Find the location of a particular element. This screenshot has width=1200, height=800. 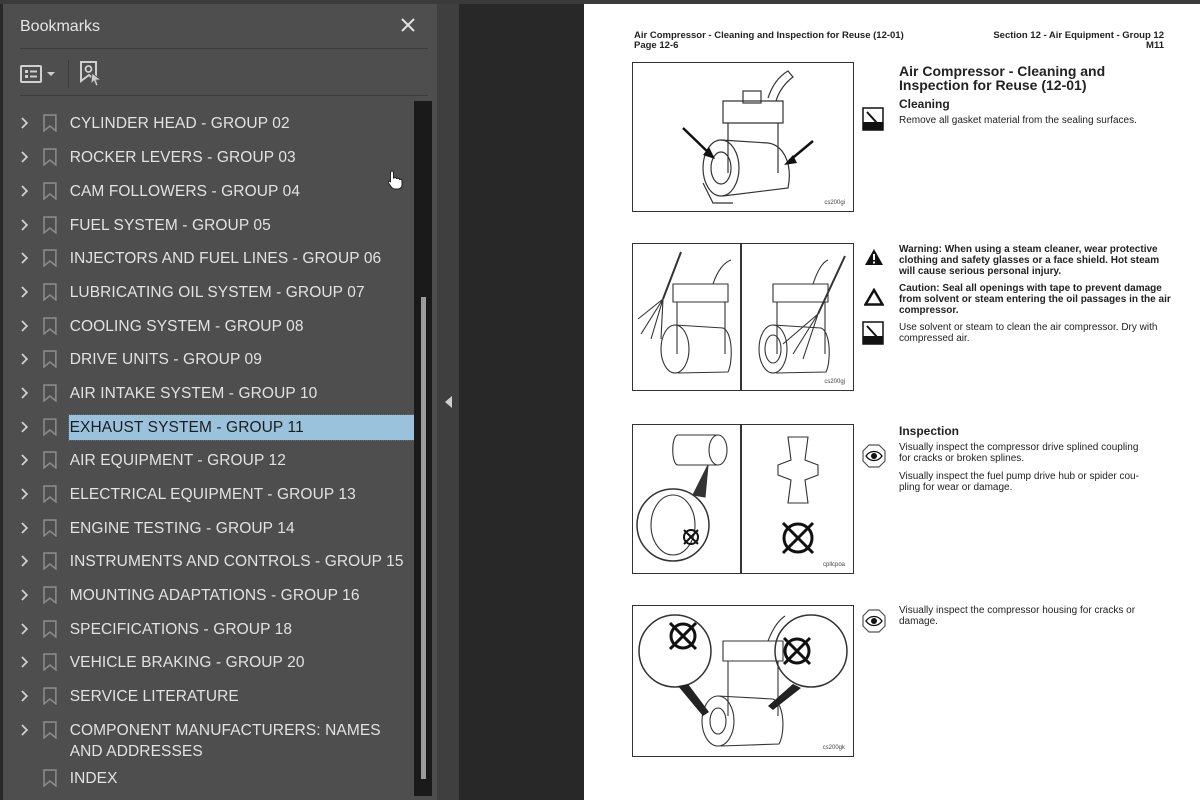

text-line: pling for wear or damage. is located at coordinates (956, 487).